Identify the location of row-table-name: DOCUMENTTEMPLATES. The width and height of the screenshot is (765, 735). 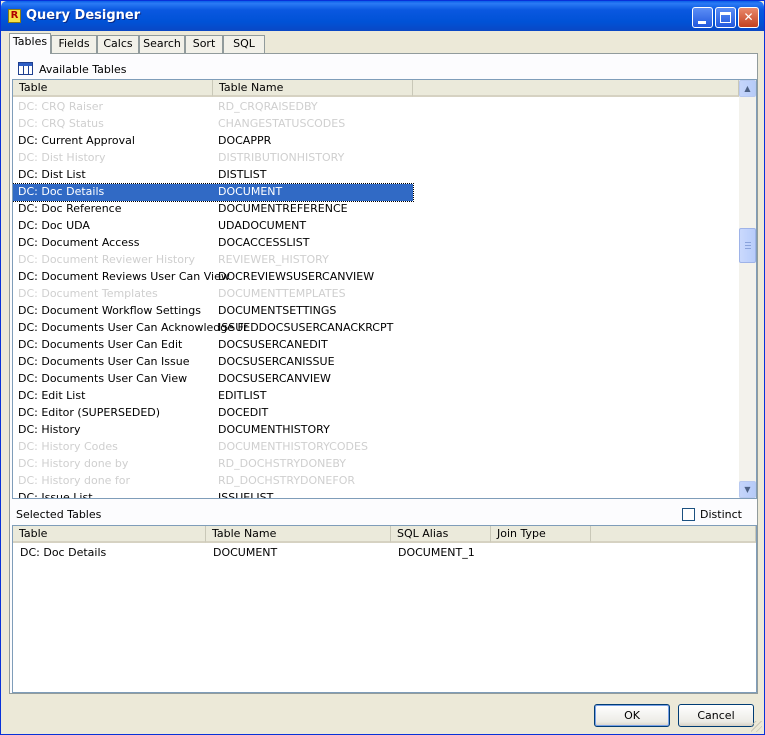
(282, 293).